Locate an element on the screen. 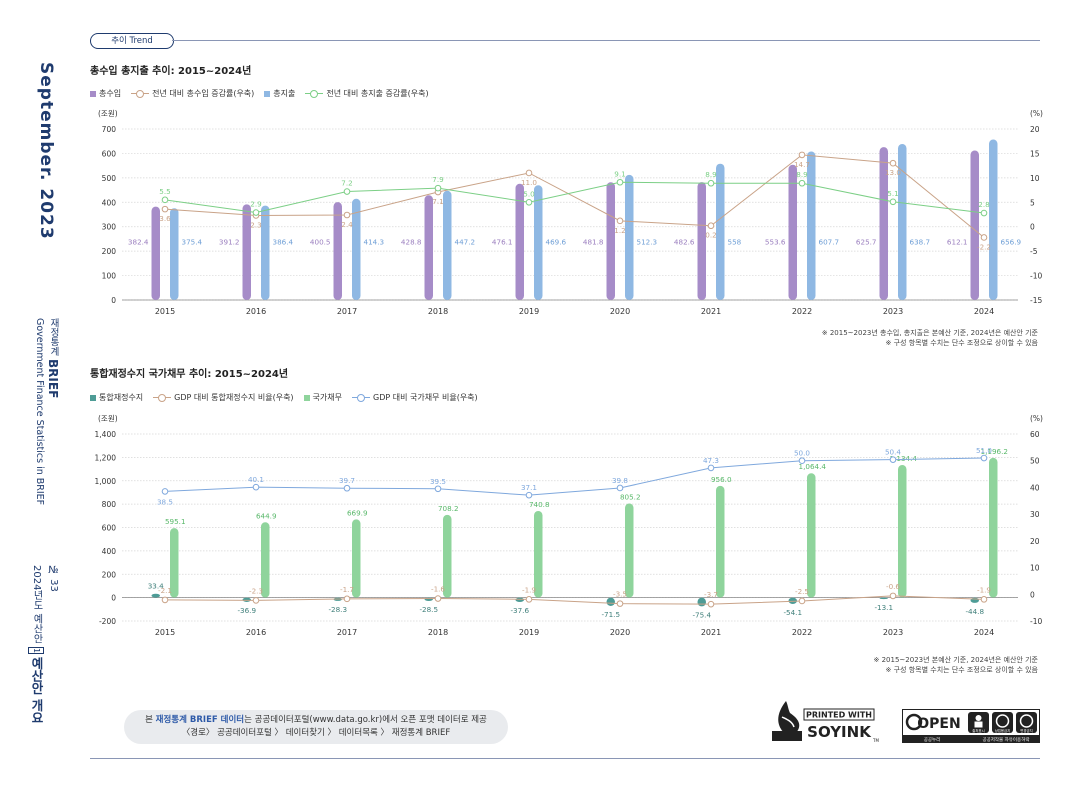 The height and width of the screenshot is (800, 1071). bottom-divider is located at coordinates (565, 758).